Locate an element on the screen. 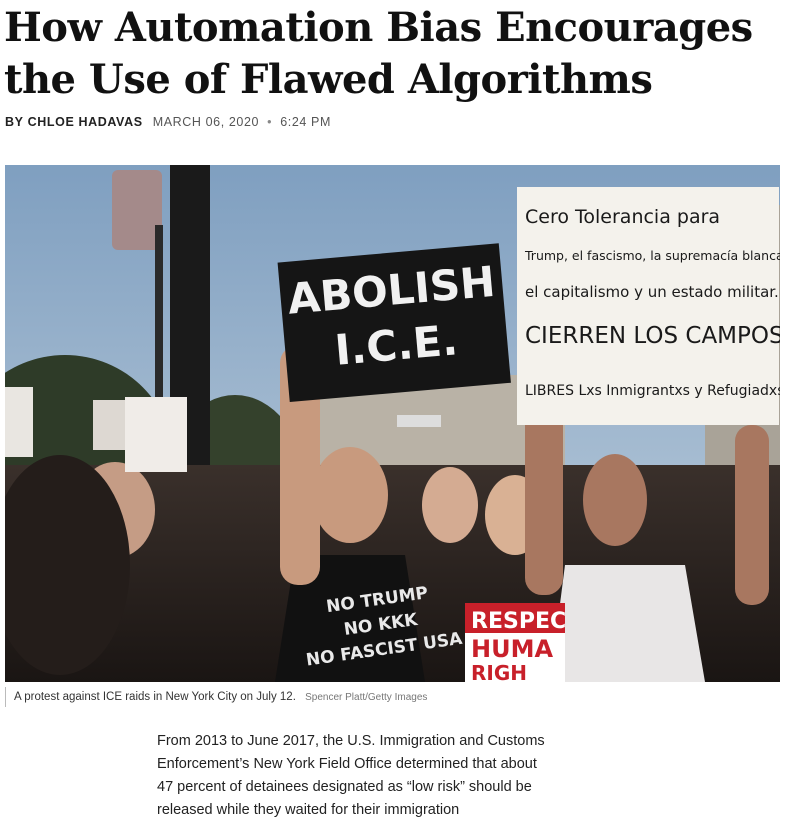 This screenshot has height=826, width=785. spanish-sign-line3: el capitalismo y un estado militar. is located at coordinates (652, 292).